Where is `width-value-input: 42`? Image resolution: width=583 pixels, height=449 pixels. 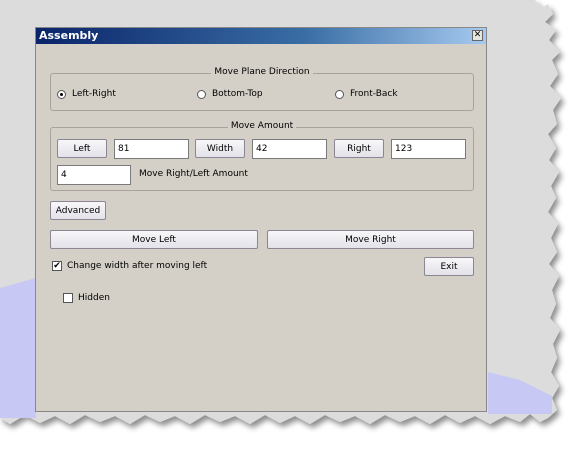
width-value-input: 42 is located at coordinates (289, 149).